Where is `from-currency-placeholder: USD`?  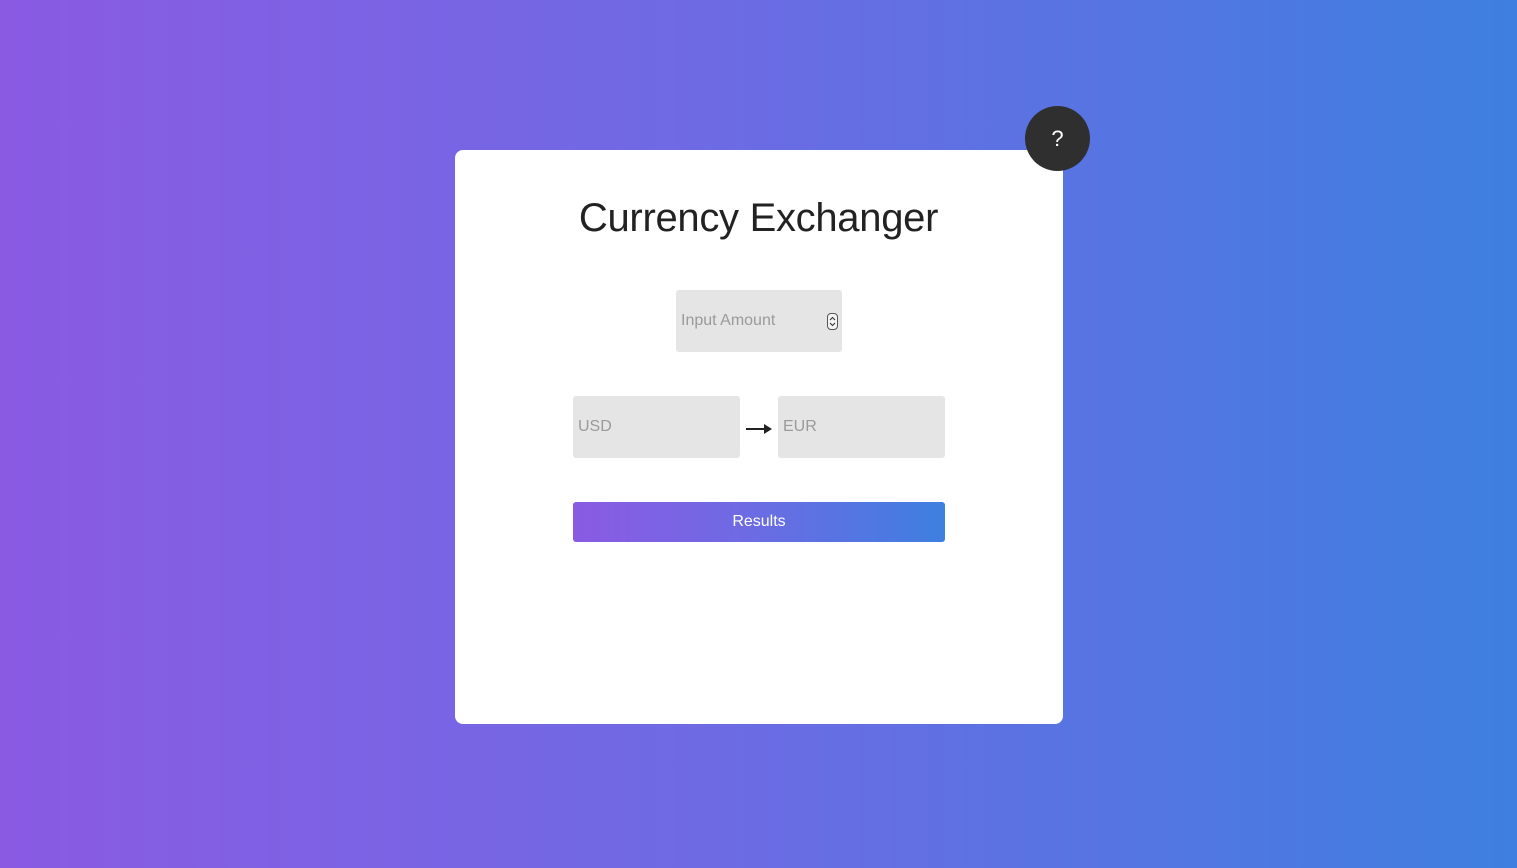 from-currency-placeholder: USD is located at coordinates (595, 426).